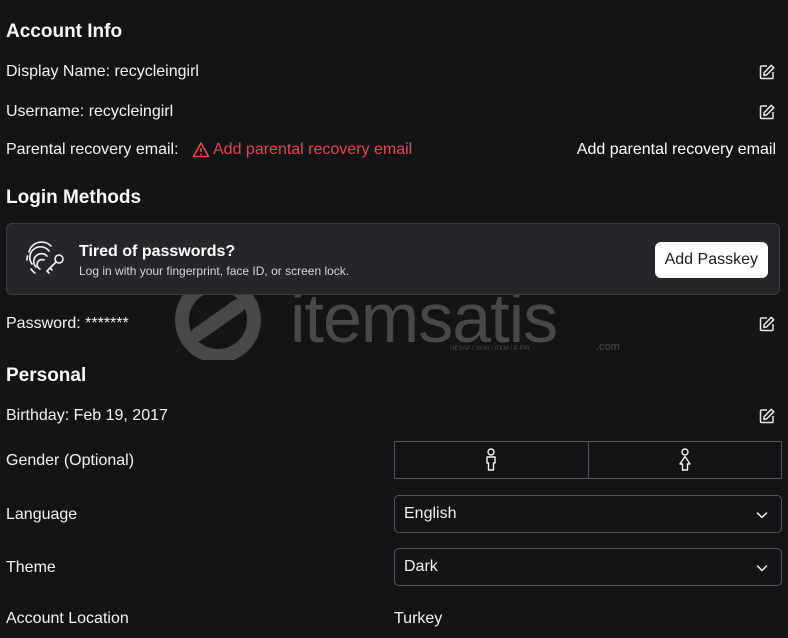 The width and height of the screenshot is (788, 638). I want to click on warning-triangle-icon, so click(201, 150).